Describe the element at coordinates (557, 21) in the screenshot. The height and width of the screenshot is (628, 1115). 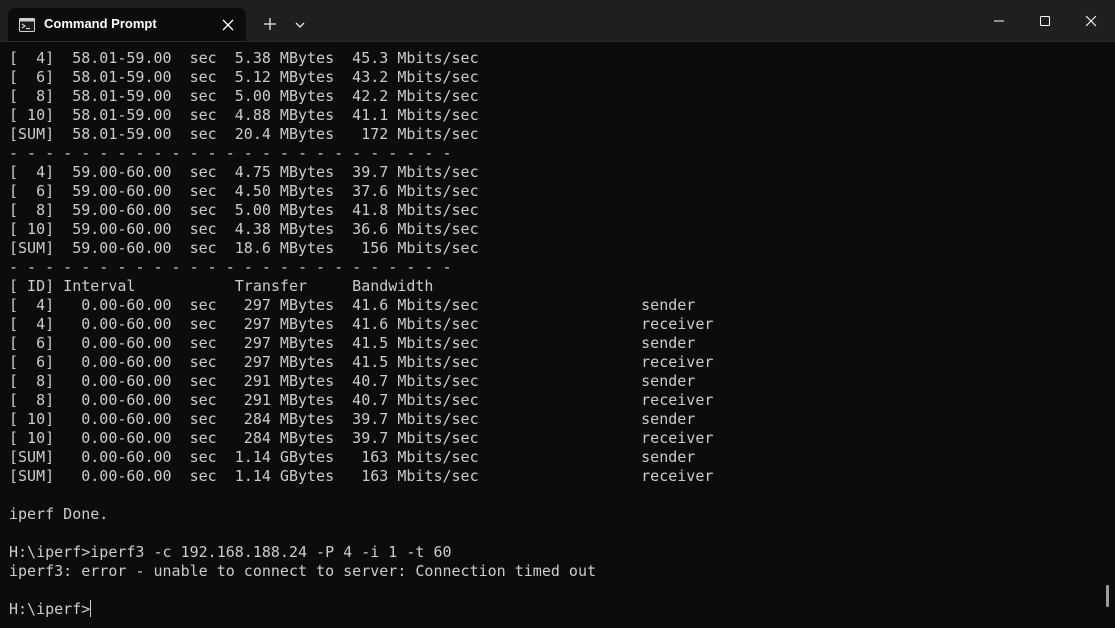
I see `title-bar: Command Prompt` at that location.